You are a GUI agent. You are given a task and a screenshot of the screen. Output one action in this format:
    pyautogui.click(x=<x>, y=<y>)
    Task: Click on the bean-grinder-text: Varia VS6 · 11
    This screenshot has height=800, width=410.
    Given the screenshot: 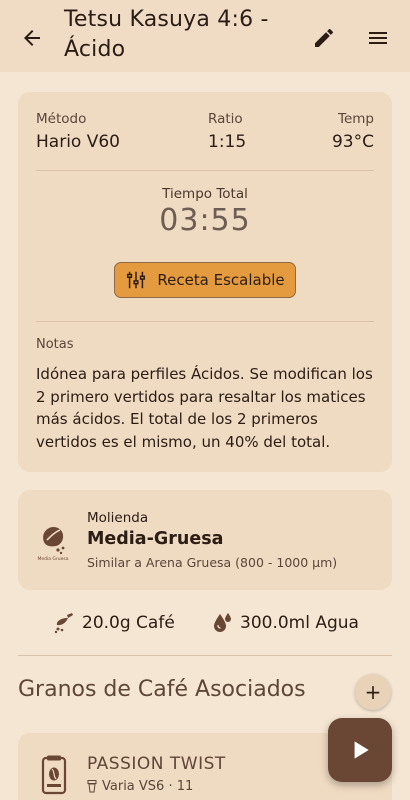 What is the action you would take?
    pyautogui.click(x=148, y=786)
    